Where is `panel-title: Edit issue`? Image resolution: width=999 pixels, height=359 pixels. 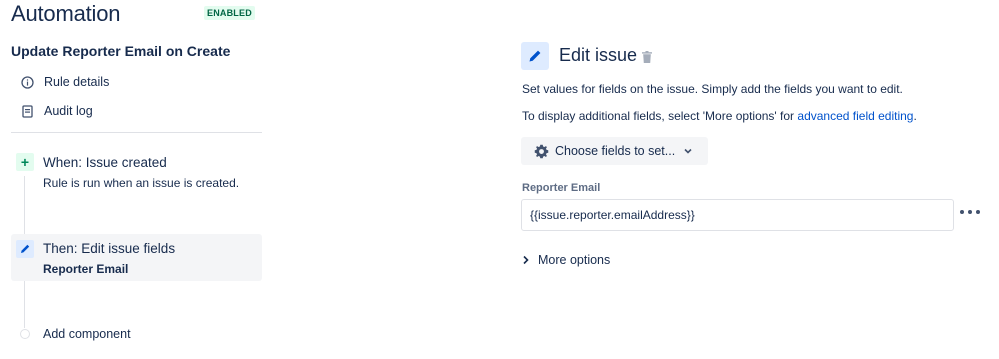 panel-title: Edit issue is located at coordinates (598, 55).